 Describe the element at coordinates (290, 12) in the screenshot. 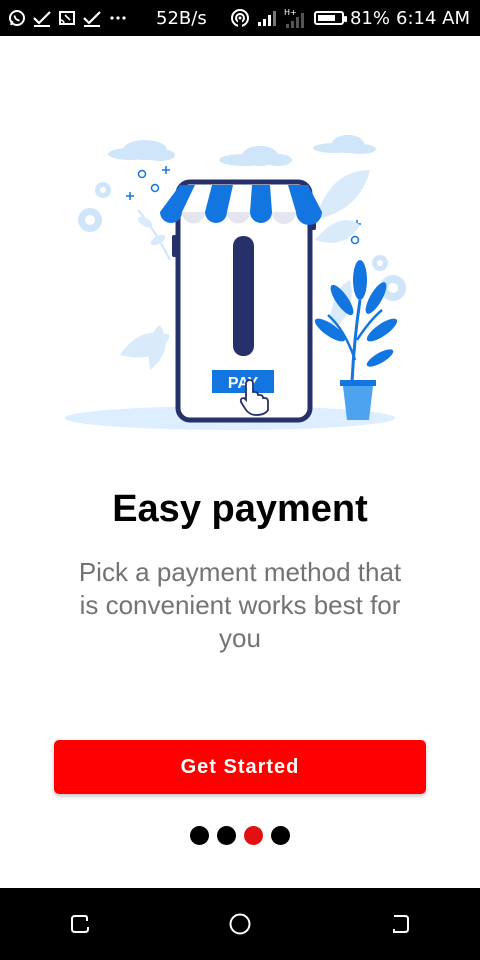

I see `svg-text: H+` at that location.